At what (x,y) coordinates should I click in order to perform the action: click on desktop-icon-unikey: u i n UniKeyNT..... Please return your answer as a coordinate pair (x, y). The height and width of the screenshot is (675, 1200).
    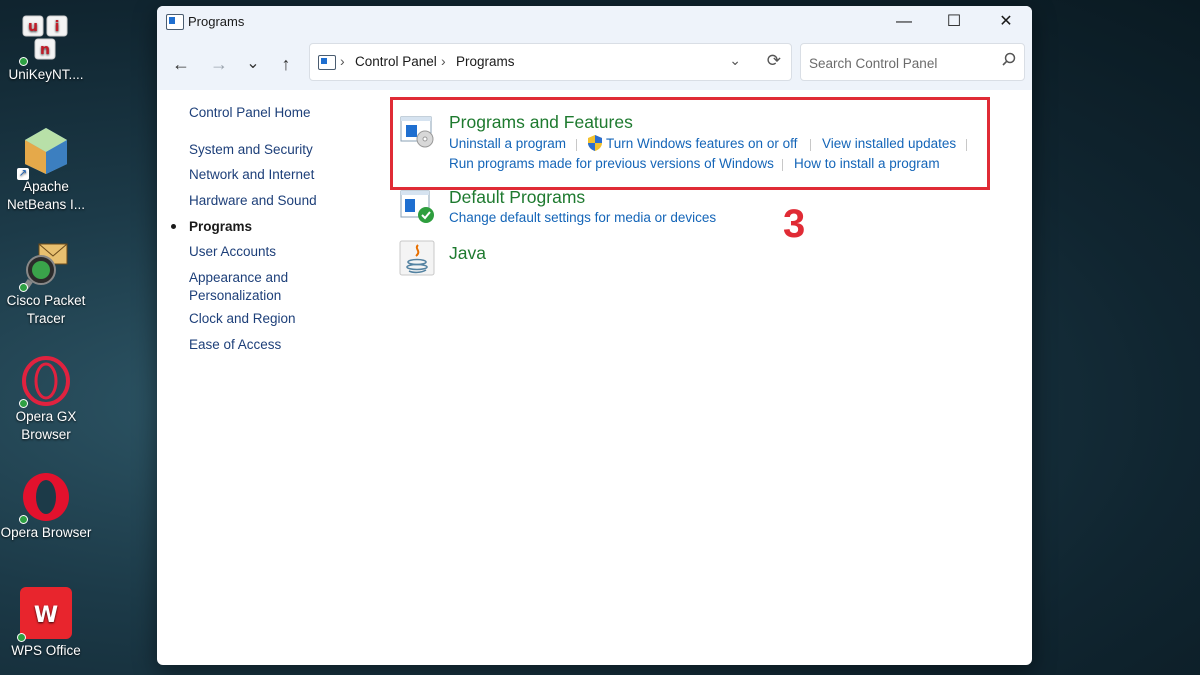
    Looking at the image, I should click on (46, 49).